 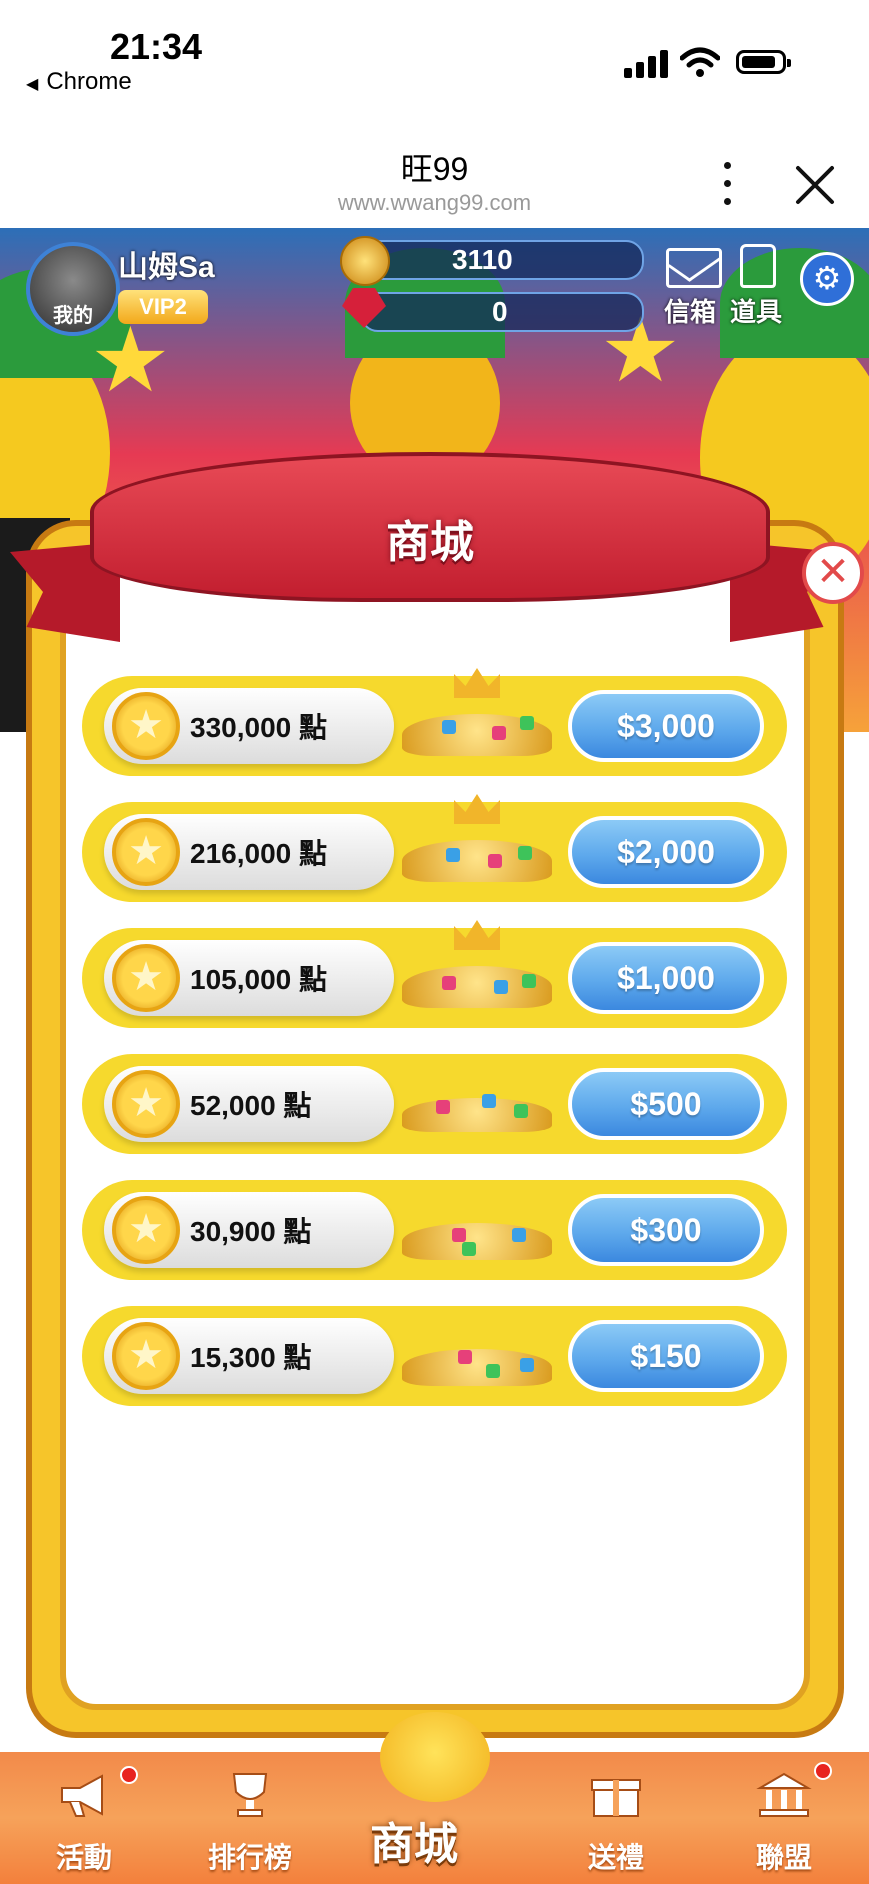 I want to click on package-row: ★ 30,900 點 $300, so click(x=434, y=1230).